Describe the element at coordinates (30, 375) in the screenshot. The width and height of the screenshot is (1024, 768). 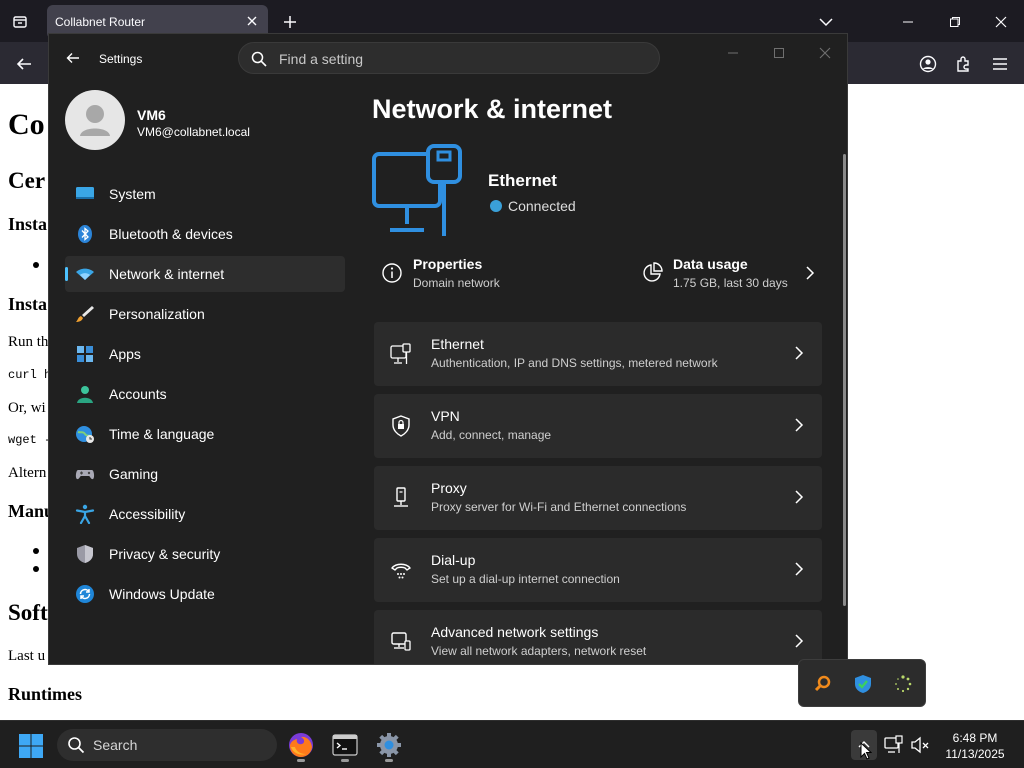
I see `code-line: curl h` at that location.